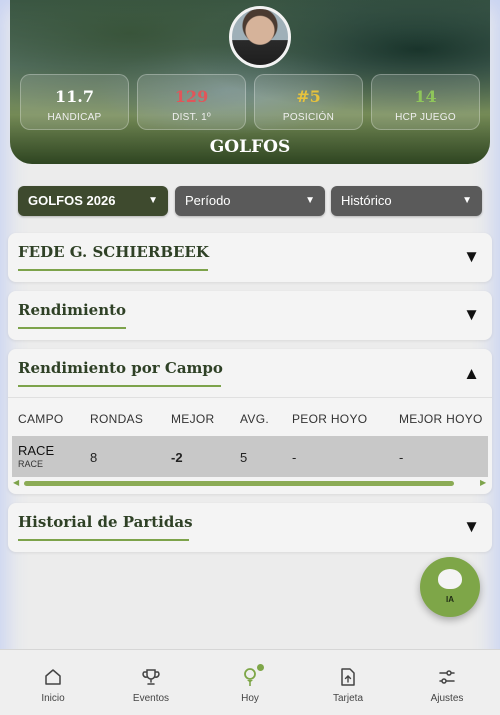 This screenshot has height=715, width=500. I want to click on stat-value: #5, so click(308, 96).